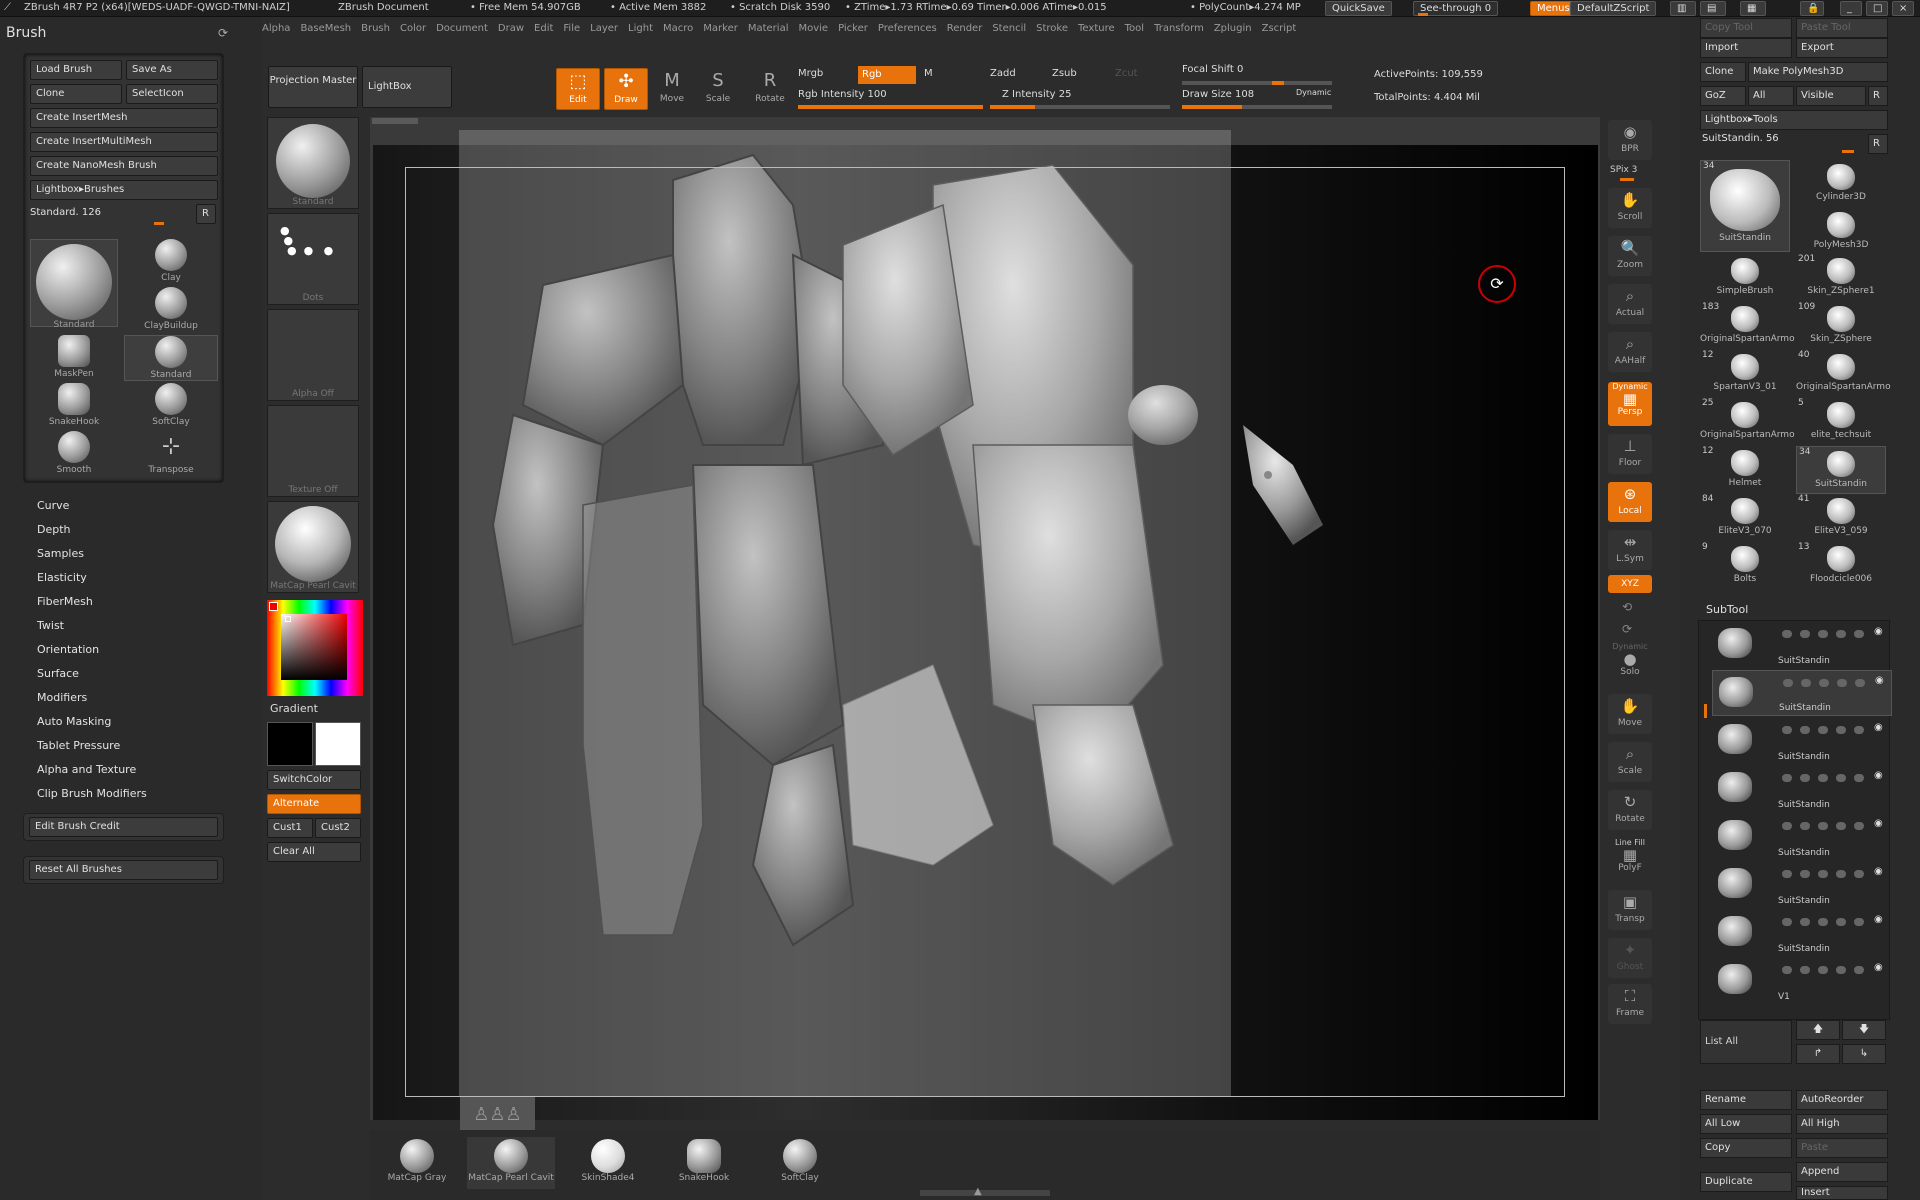 This screenshot has width=1920, height=1200. What do you see at coordinates (1841, 566) in the screenshot?
I see `tool-thumb-floodcicle006: 13 Floodcicle006` at bounding box center [1841, 566].